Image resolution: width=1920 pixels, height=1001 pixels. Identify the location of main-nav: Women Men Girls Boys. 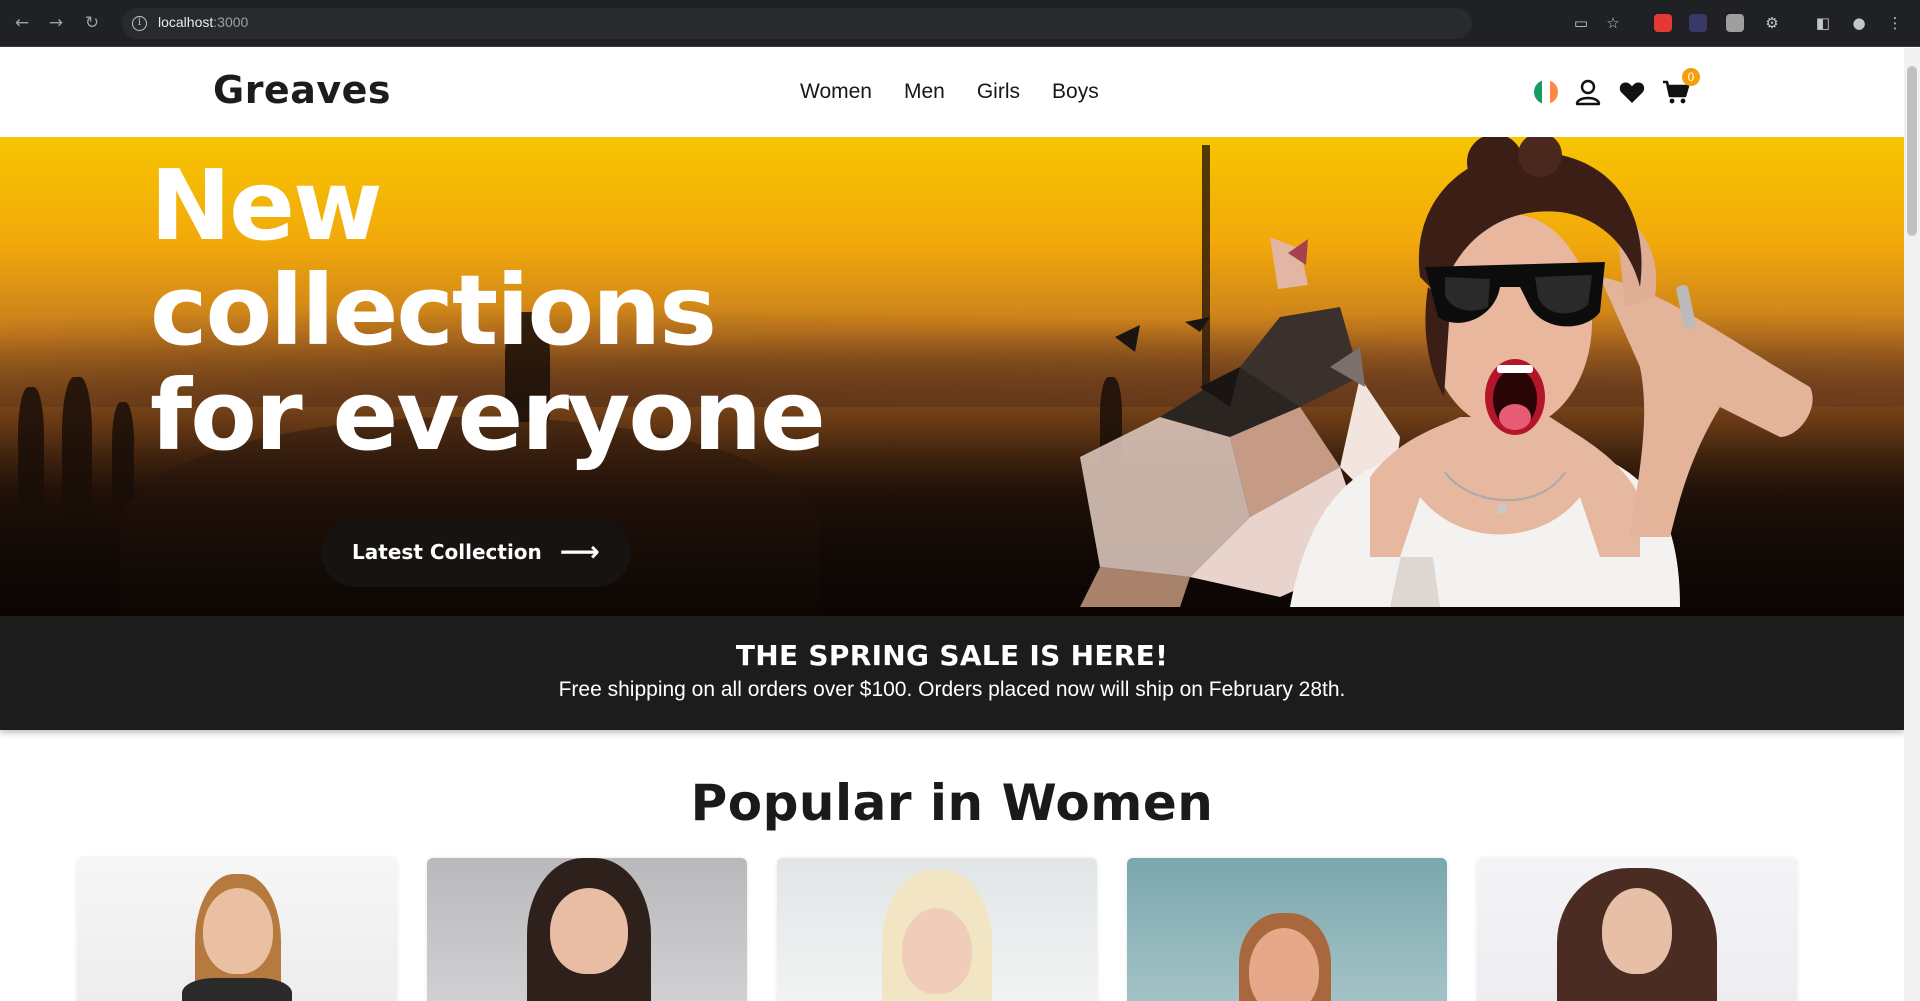
(949, 92).